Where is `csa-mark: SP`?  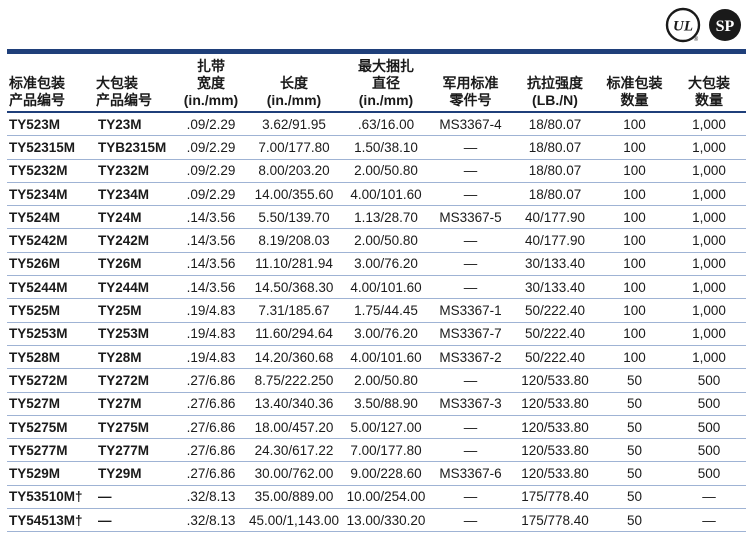
csa-mark: SP is located at coordinates (725, 26).